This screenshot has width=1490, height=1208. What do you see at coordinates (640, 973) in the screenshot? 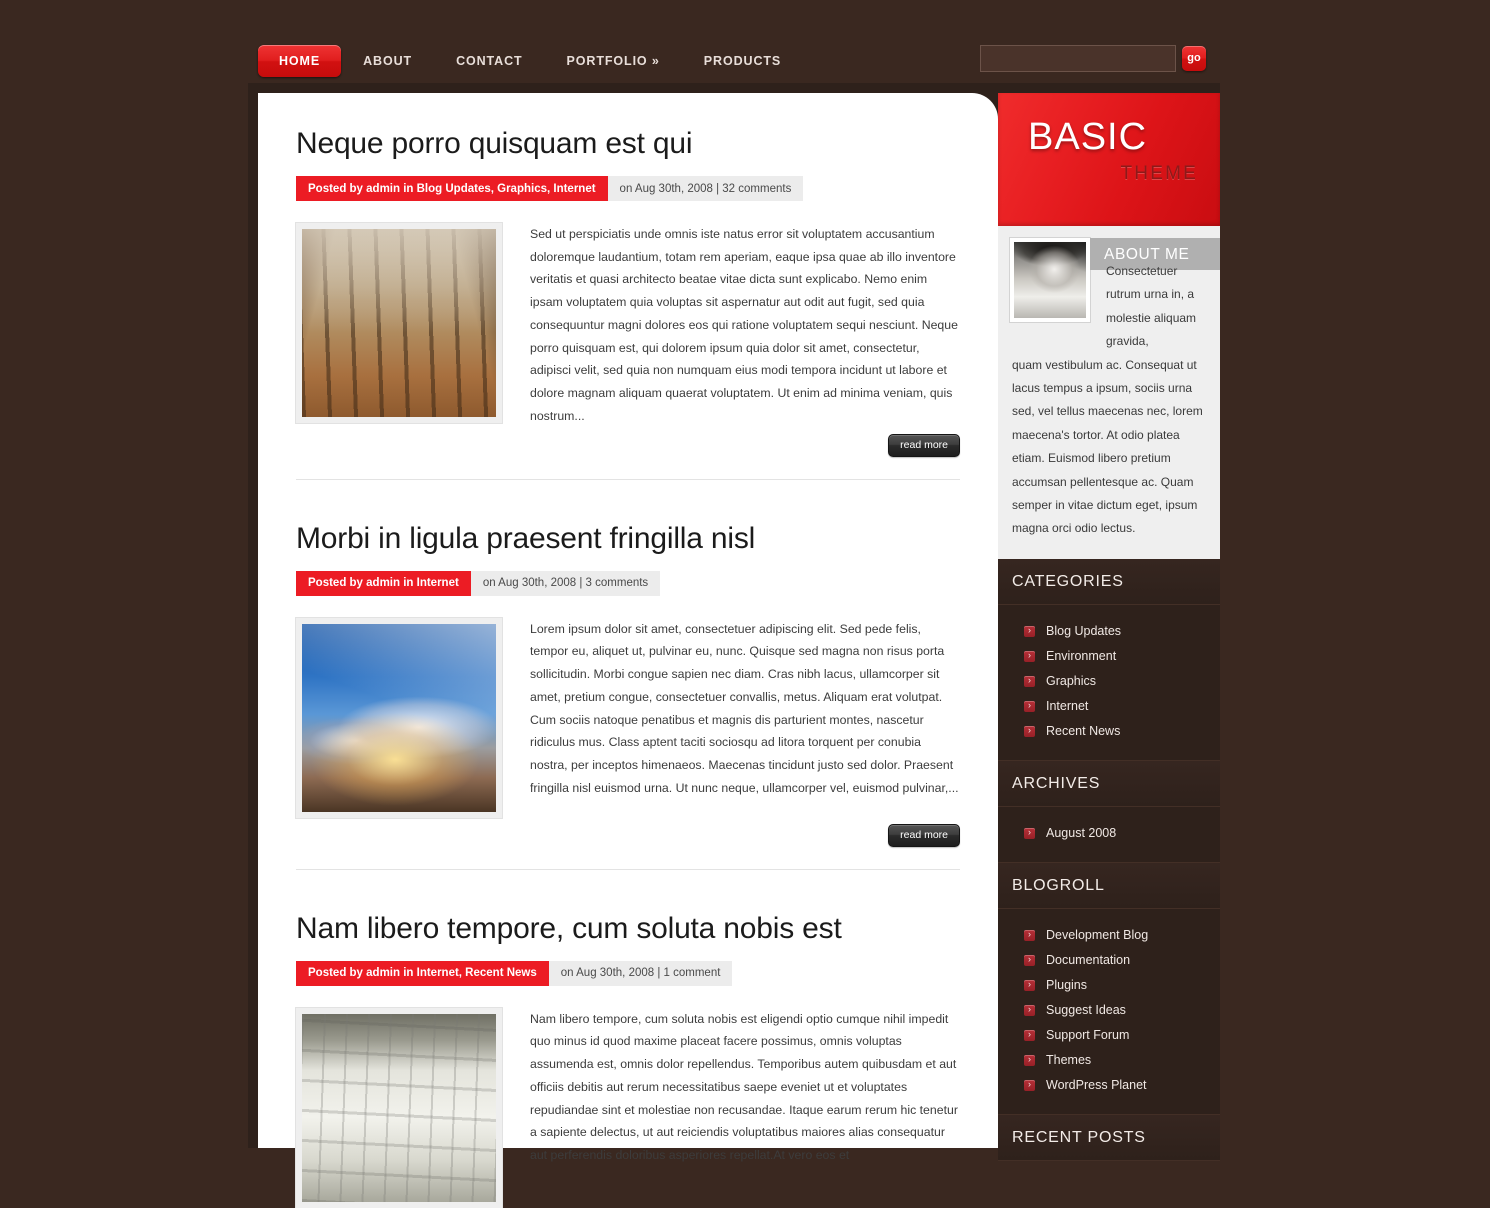
I see `post-meta-date-comments: on Aug 30th, 2008 | 1 comment` at bounding box center [640, 973].